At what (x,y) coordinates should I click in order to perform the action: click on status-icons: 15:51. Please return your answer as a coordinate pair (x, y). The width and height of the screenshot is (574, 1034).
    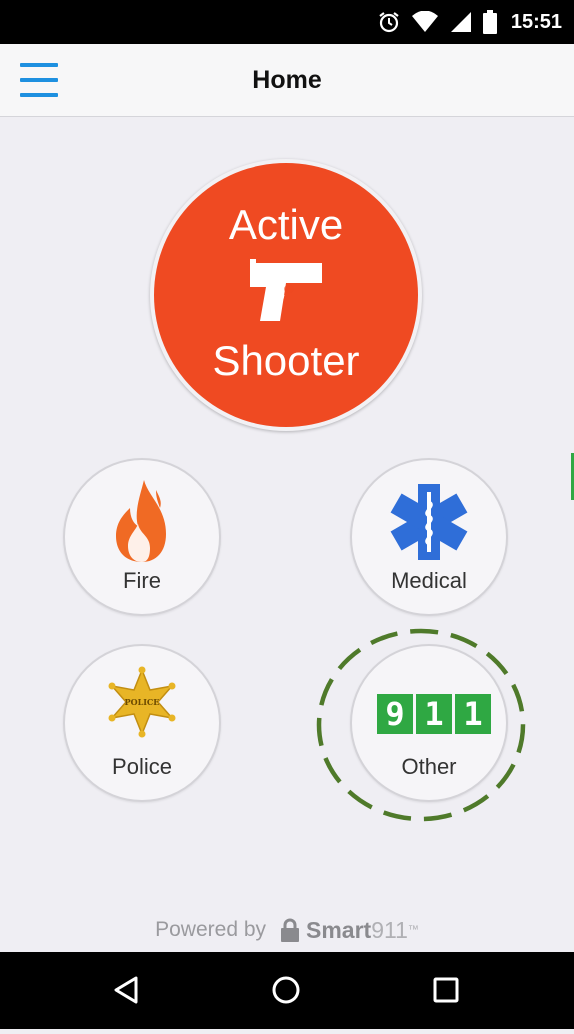
    Looking at the image, I should click on (469, 22).